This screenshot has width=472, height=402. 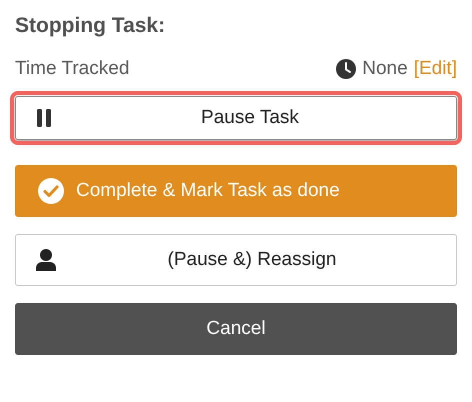 I want to click on pause-icon, so click(x=44, y=118).